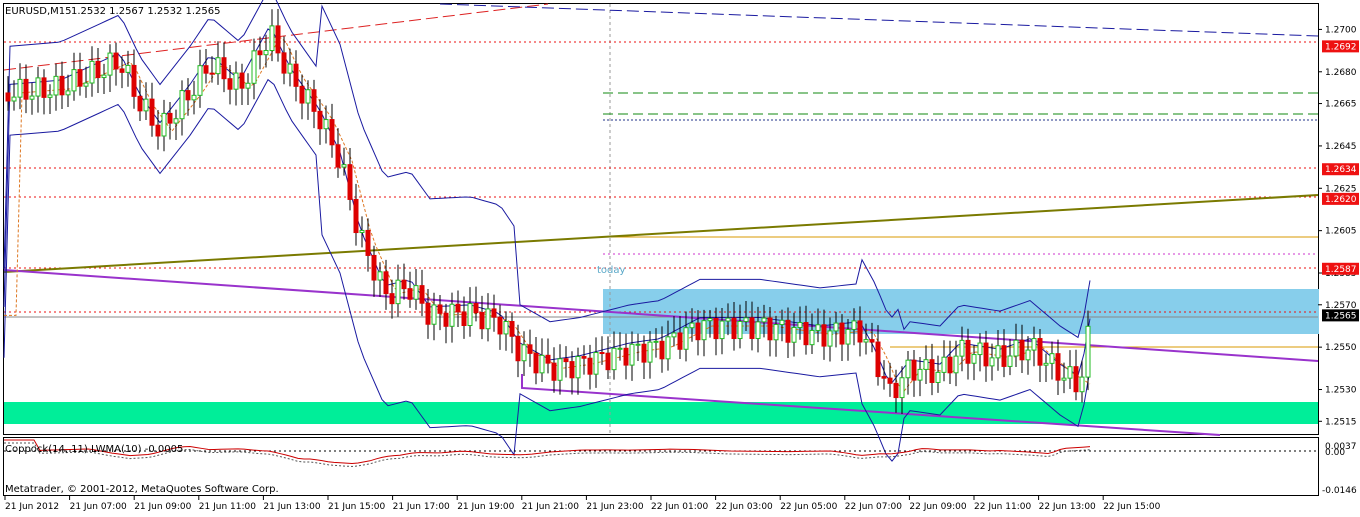 Image resolution: width=1360 pixels, height=517 pixels. What do you see at coordinates (32, 507) in the screenshot?
I see `time-tick-label: 21 Jun 2012` at bounding box center [32, 507].